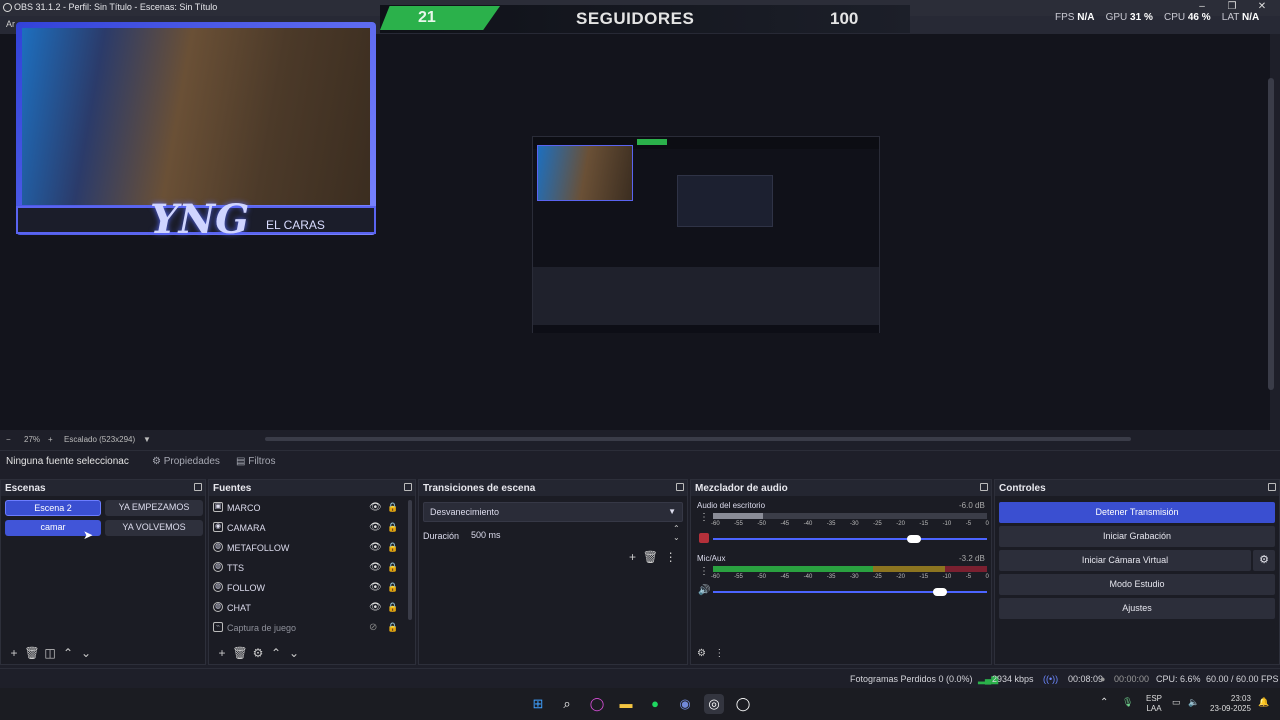  What do you see at coordinates (410, 560) in the screenshot?
I see `sources-scrollbar` at bounding box center [410, 560].